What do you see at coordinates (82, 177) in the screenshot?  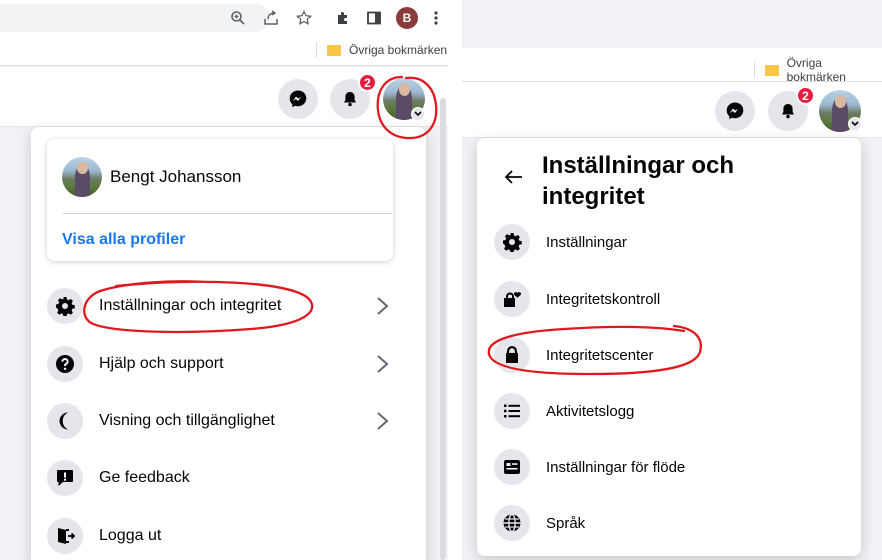 I see `profile-avatar` at bounding box center [82, 177].